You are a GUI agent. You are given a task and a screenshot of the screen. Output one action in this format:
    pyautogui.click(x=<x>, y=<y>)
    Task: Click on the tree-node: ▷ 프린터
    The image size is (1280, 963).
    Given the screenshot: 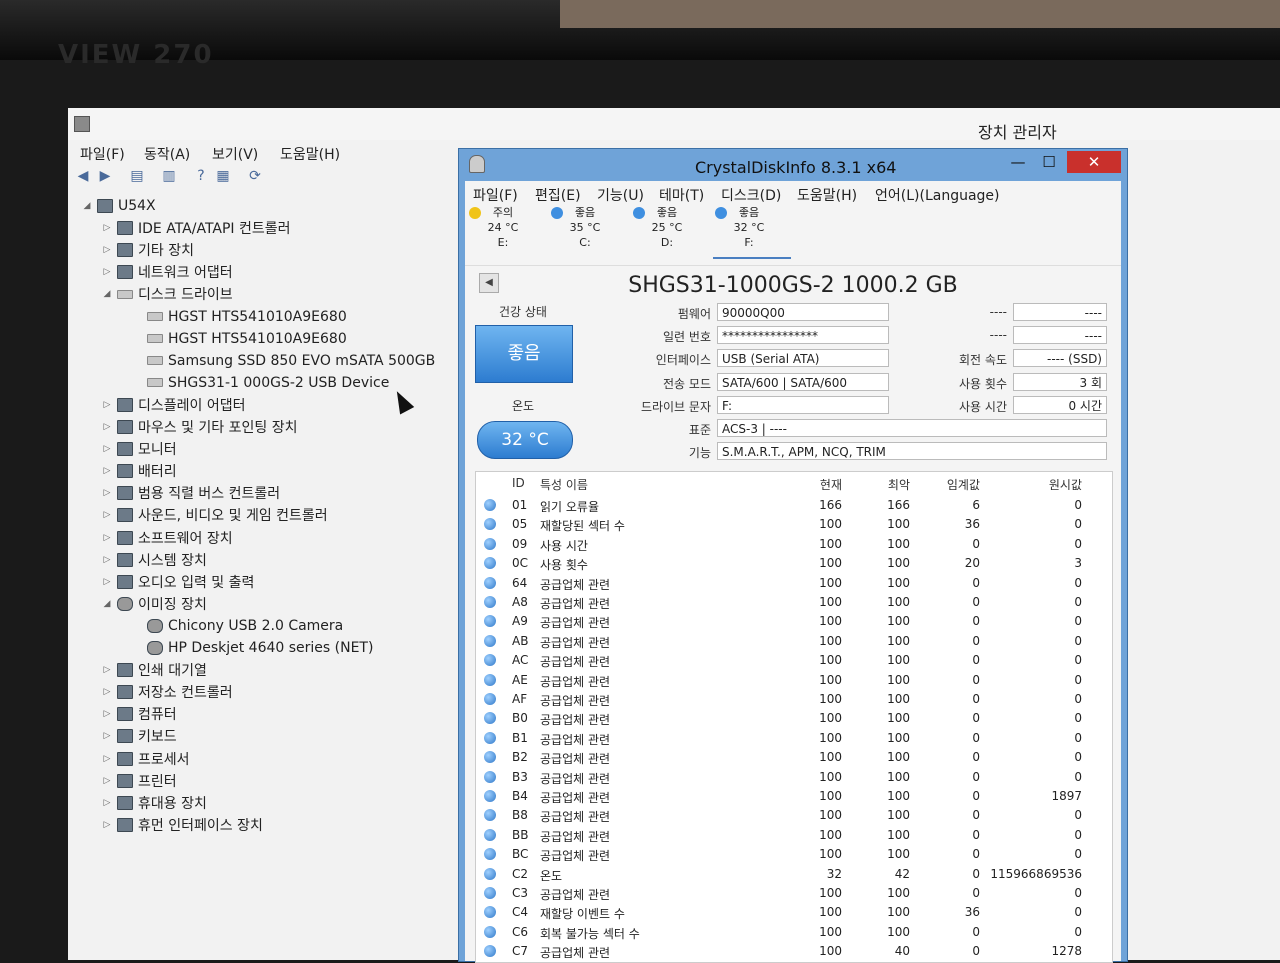 What is the action you would take?
    pyautogui.click(x=139, y=781)
    